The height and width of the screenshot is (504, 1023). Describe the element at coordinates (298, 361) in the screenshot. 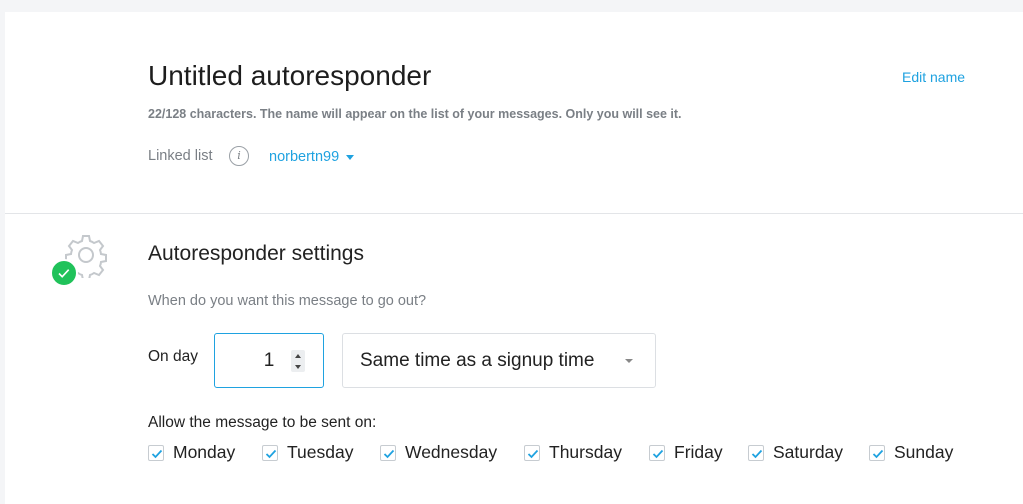

I see `day-stepper` at that location.